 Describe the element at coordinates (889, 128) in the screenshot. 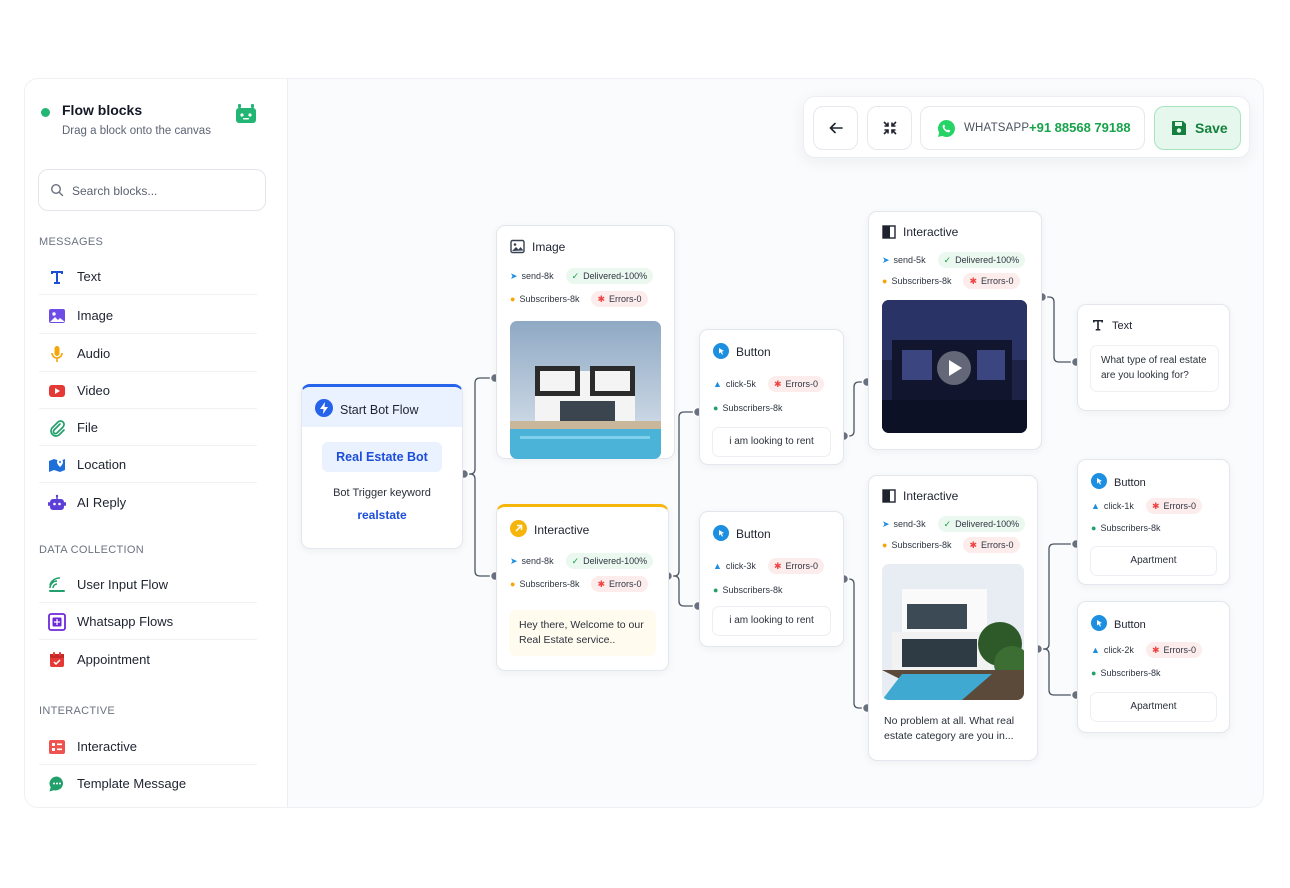

I see `collapse-button` at that location.